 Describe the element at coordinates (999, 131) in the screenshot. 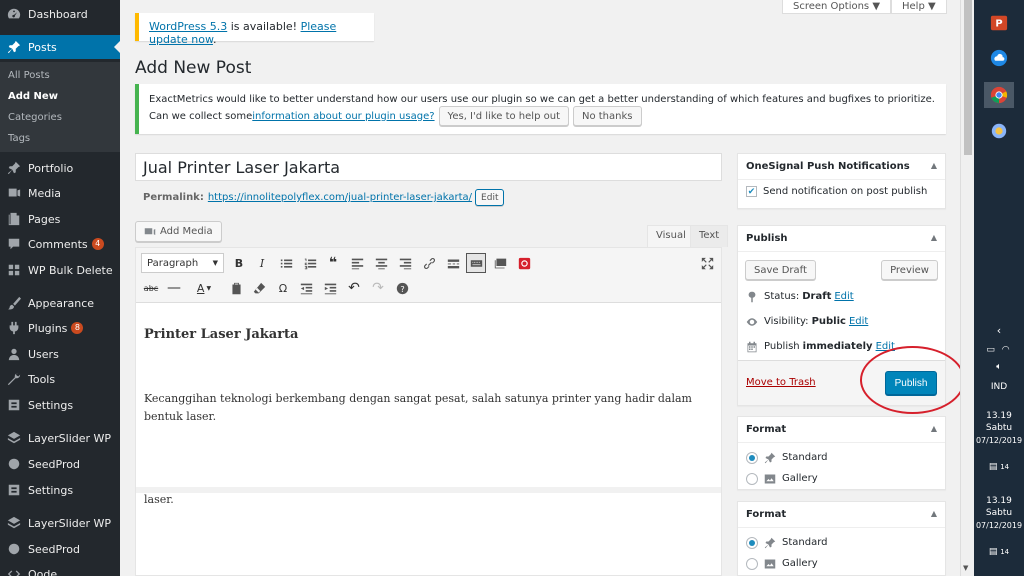

I see `system-app-icon` at that location.